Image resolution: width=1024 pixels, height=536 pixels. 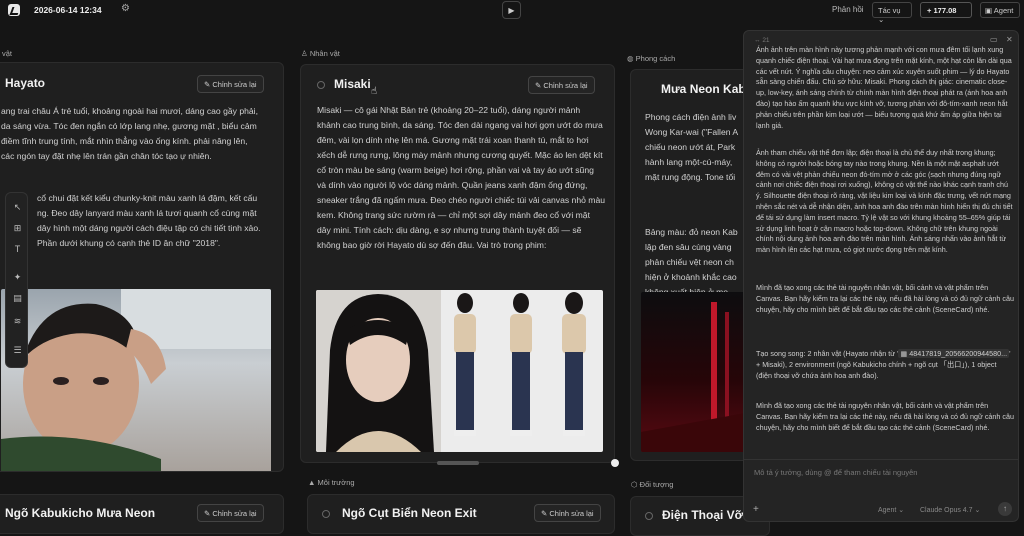 I want to click on audio-icon: ≋, so click(x=17, y=321).